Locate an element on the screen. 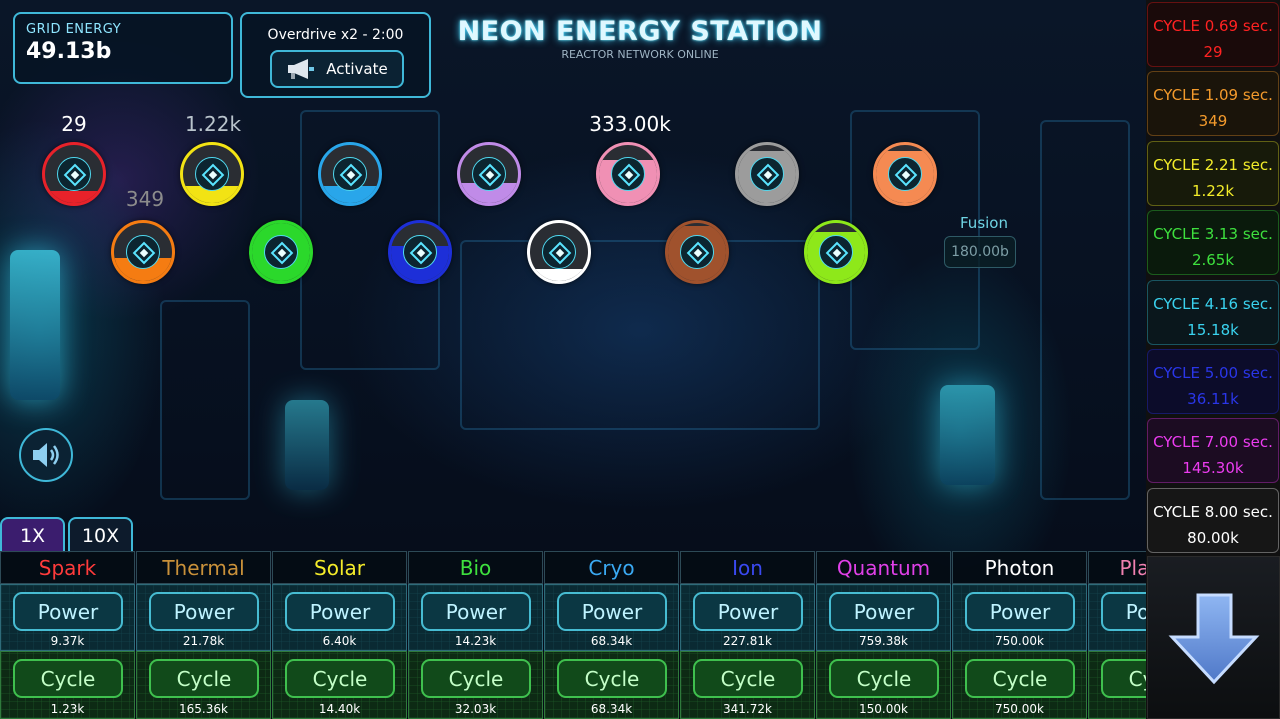 The image size is (1280, 719). power-upgrade-cell: Power 9.37k is located at coordinates (67, 617).